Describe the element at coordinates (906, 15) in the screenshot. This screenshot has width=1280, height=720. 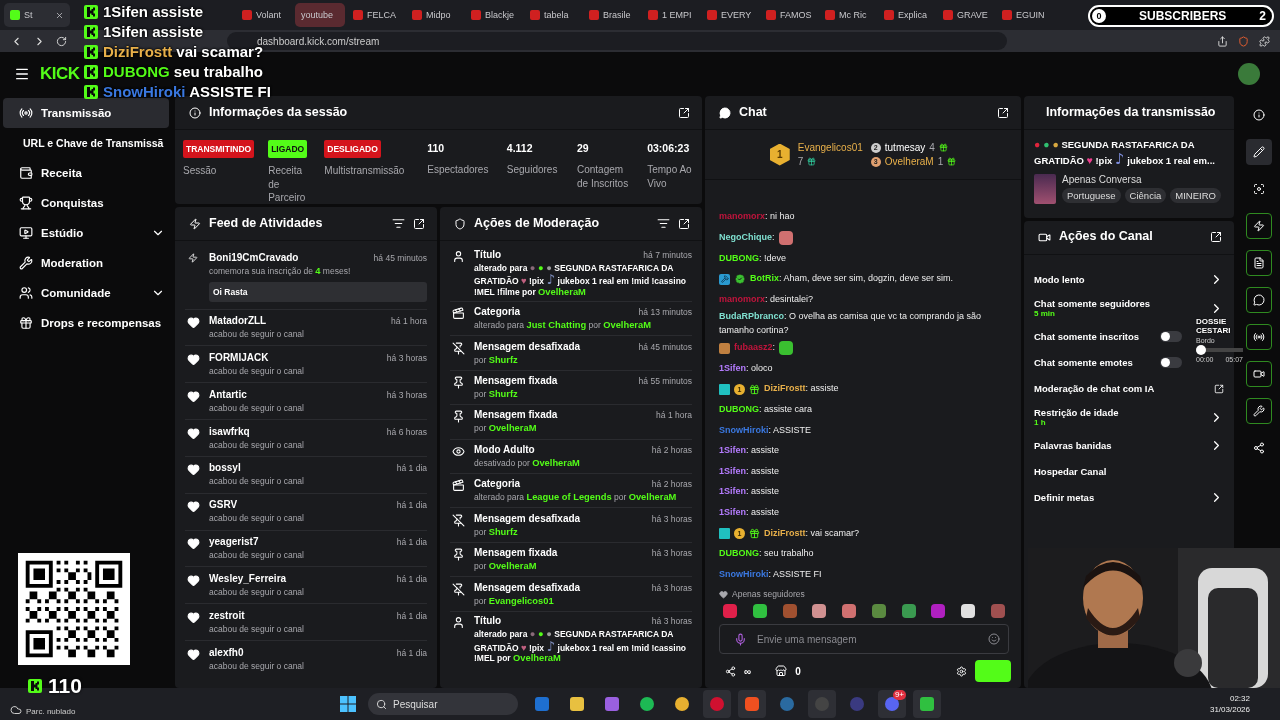
I see `browser-tab: Explica` at that location.